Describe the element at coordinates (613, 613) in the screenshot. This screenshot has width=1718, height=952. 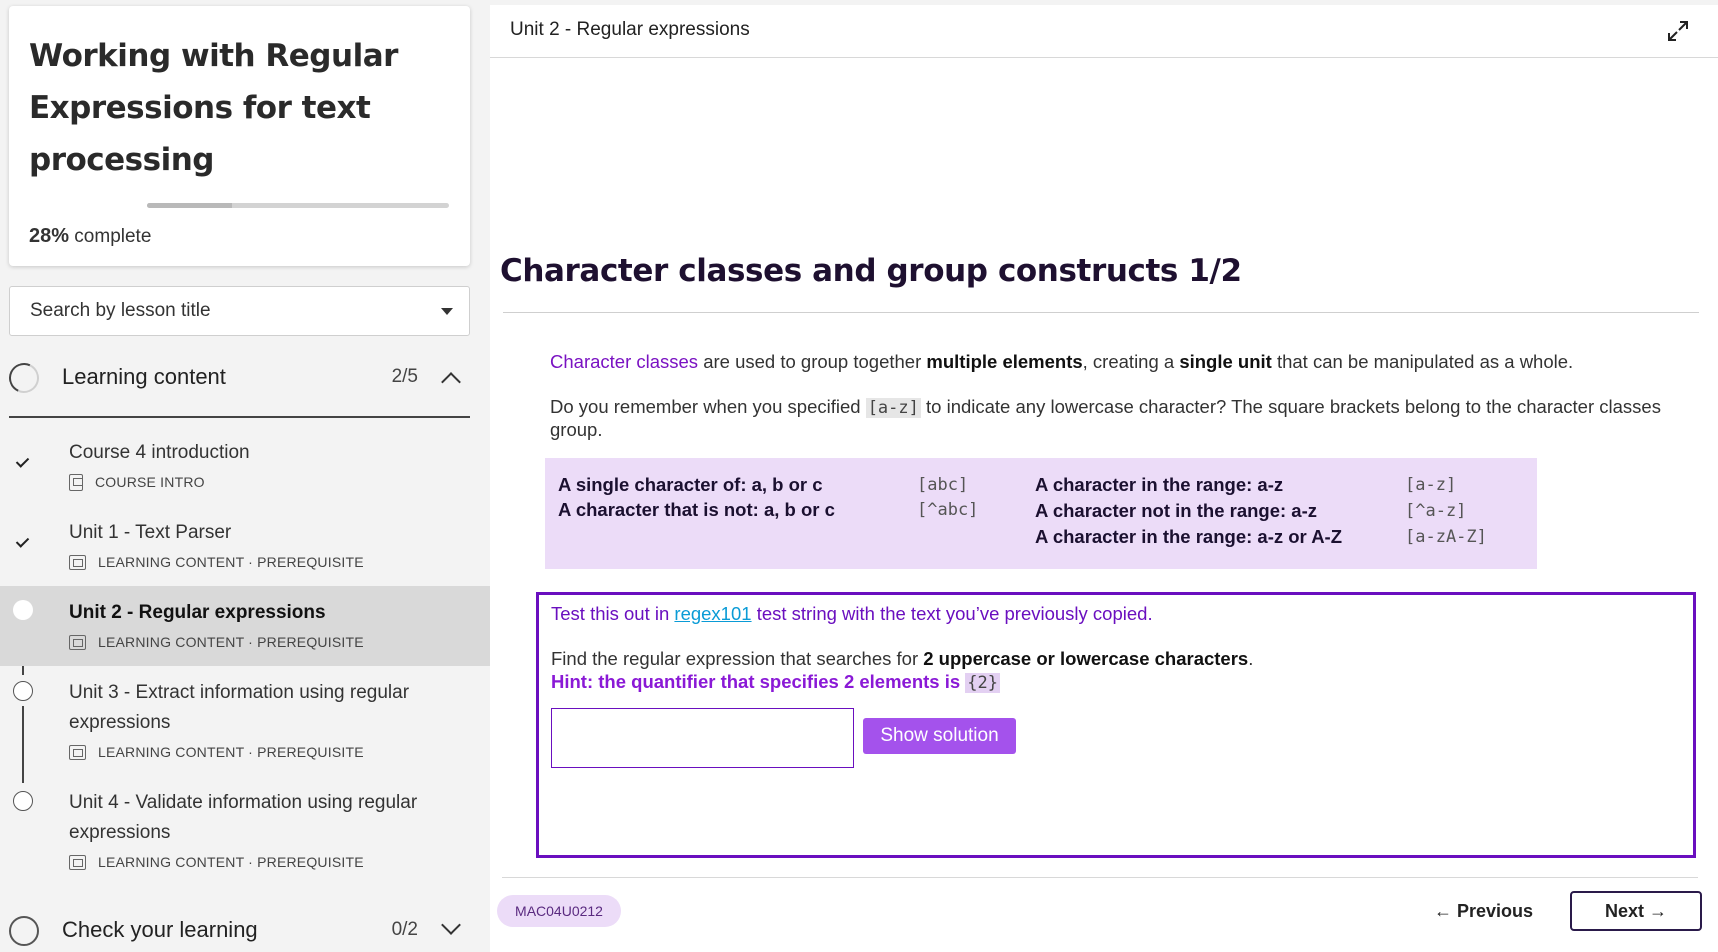
I see `text: Test this out in` at that location.